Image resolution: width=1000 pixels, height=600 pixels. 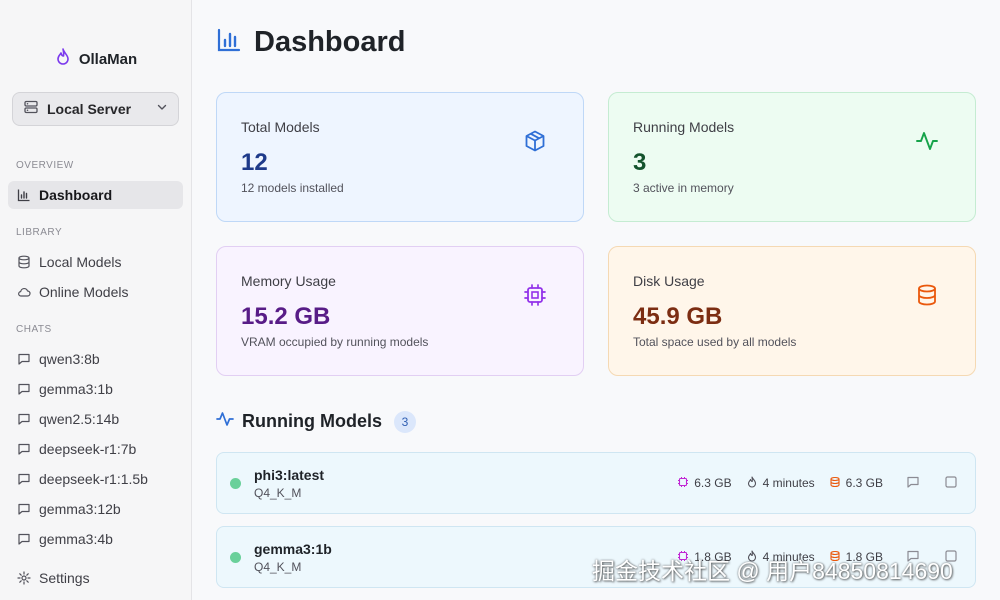 I want to click on card-title: Total Models, so click(x=280, y=127).